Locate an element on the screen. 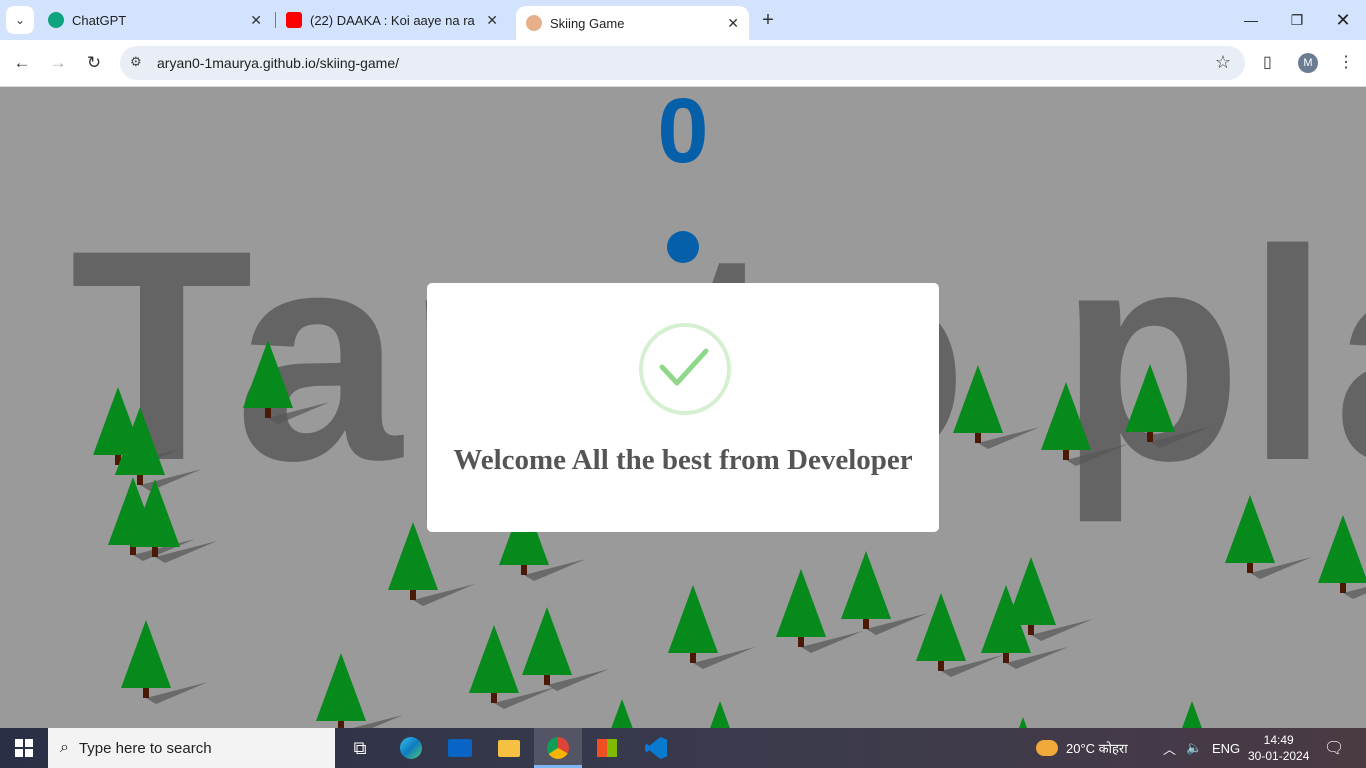  weather-widget: 20°C कोहरा is located at coordinates (1082, 748).